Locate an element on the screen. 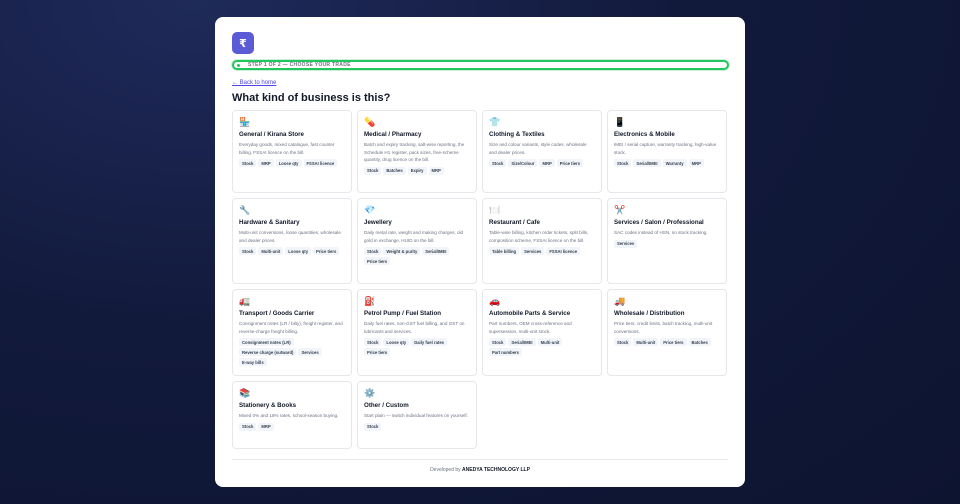 Image resolution: width=960 pixels, height=504 pixels. feature-tags: Stock is located at coordinates (417, 426).